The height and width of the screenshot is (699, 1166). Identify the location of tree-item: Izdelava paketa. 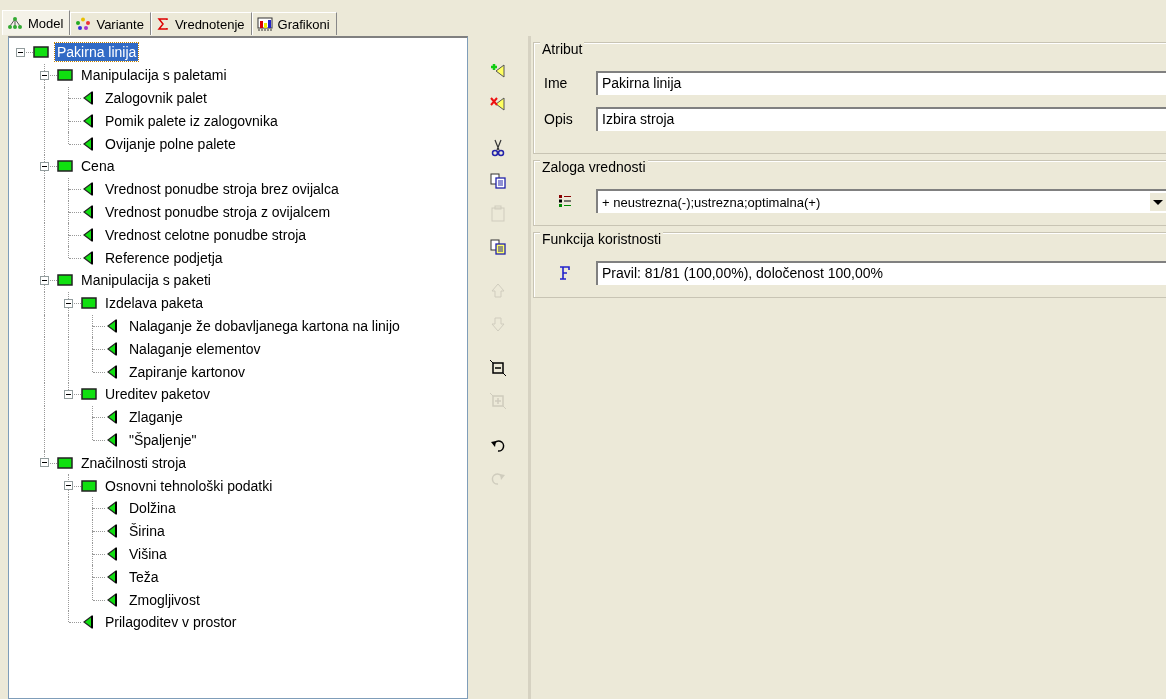
(154, 303).